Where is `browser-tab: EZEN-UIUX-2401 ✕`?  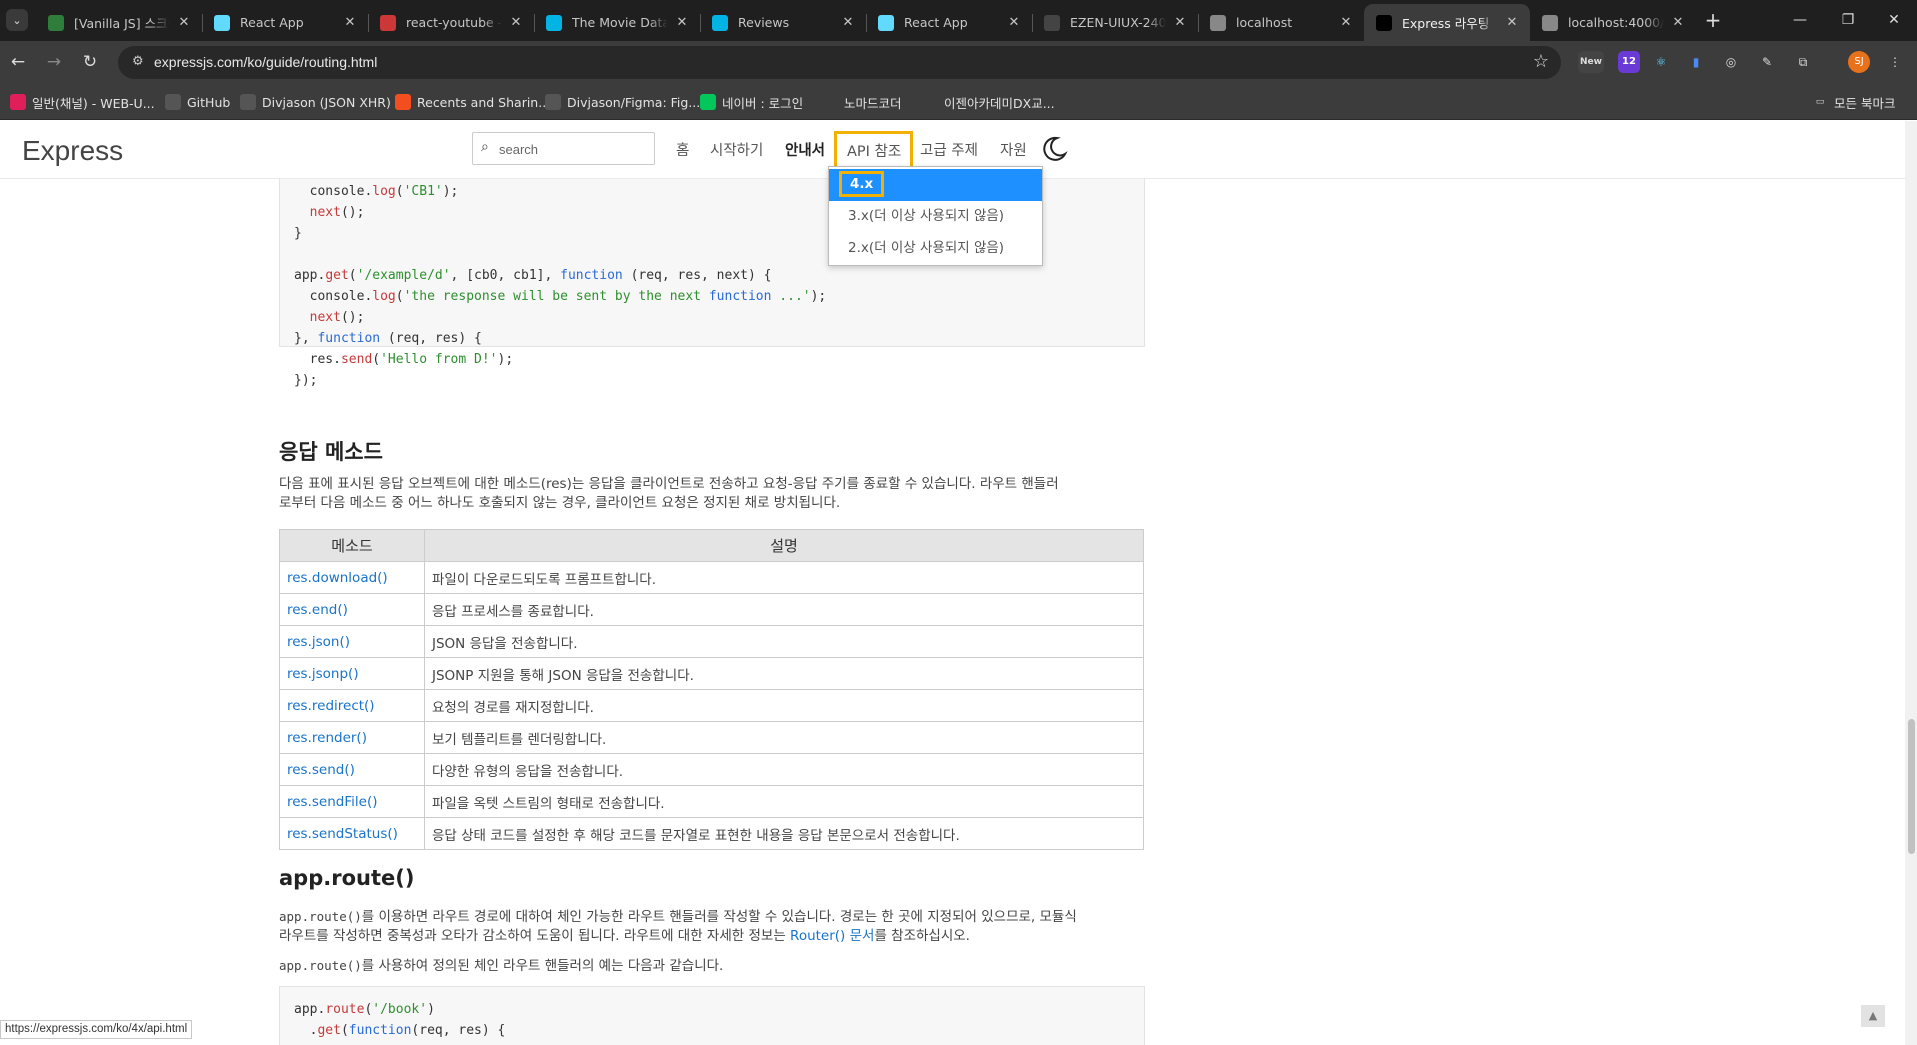 browser-tab: EZEN-UIUX-2401 ✕ is located at coordinates (1115, 22).